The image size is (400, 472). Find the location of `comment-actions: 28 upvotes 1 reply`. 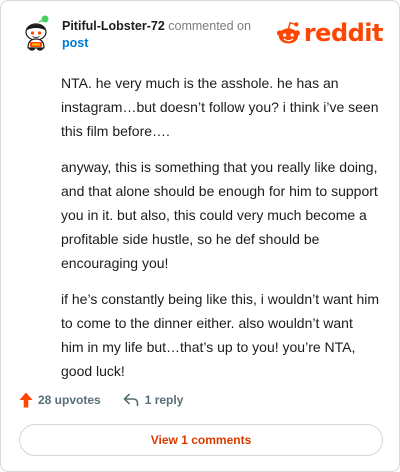

comment-actions: 28 upvotes 1 reply is located at coordinates (101, 400).